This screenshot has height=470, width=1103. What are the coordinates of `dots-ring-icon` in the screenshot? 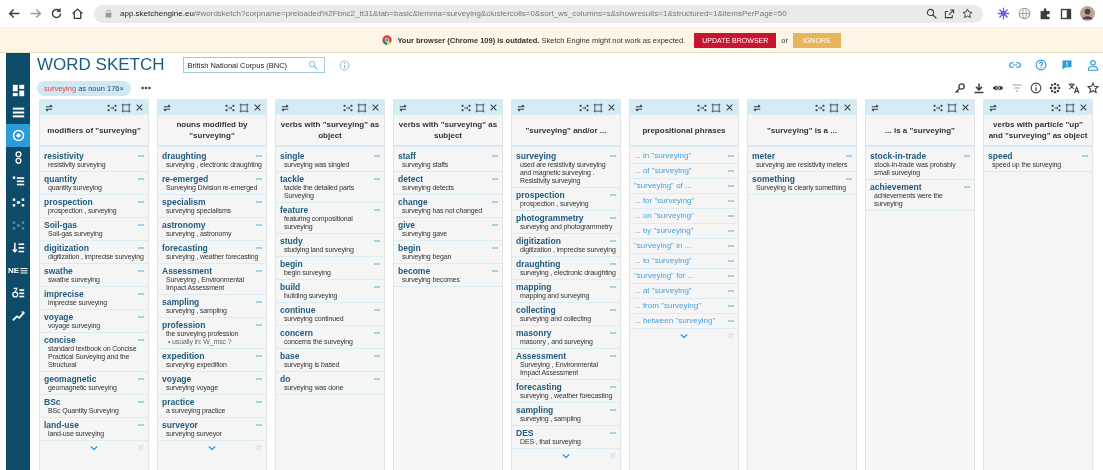 It's located at (1055, 88).